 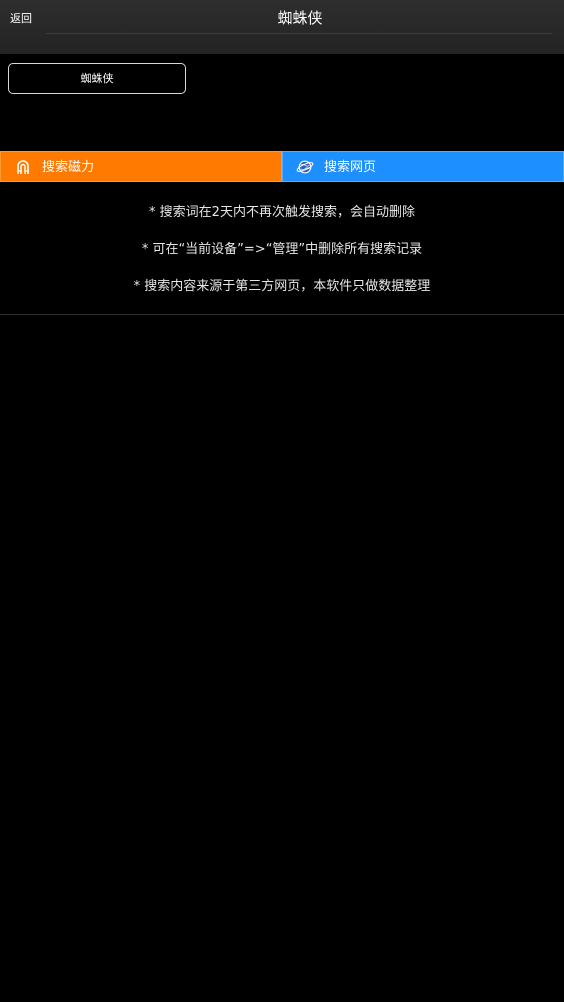 I want to click on search-tabs: 搜索磁力 搜索网页, so click(x=282, y=166).